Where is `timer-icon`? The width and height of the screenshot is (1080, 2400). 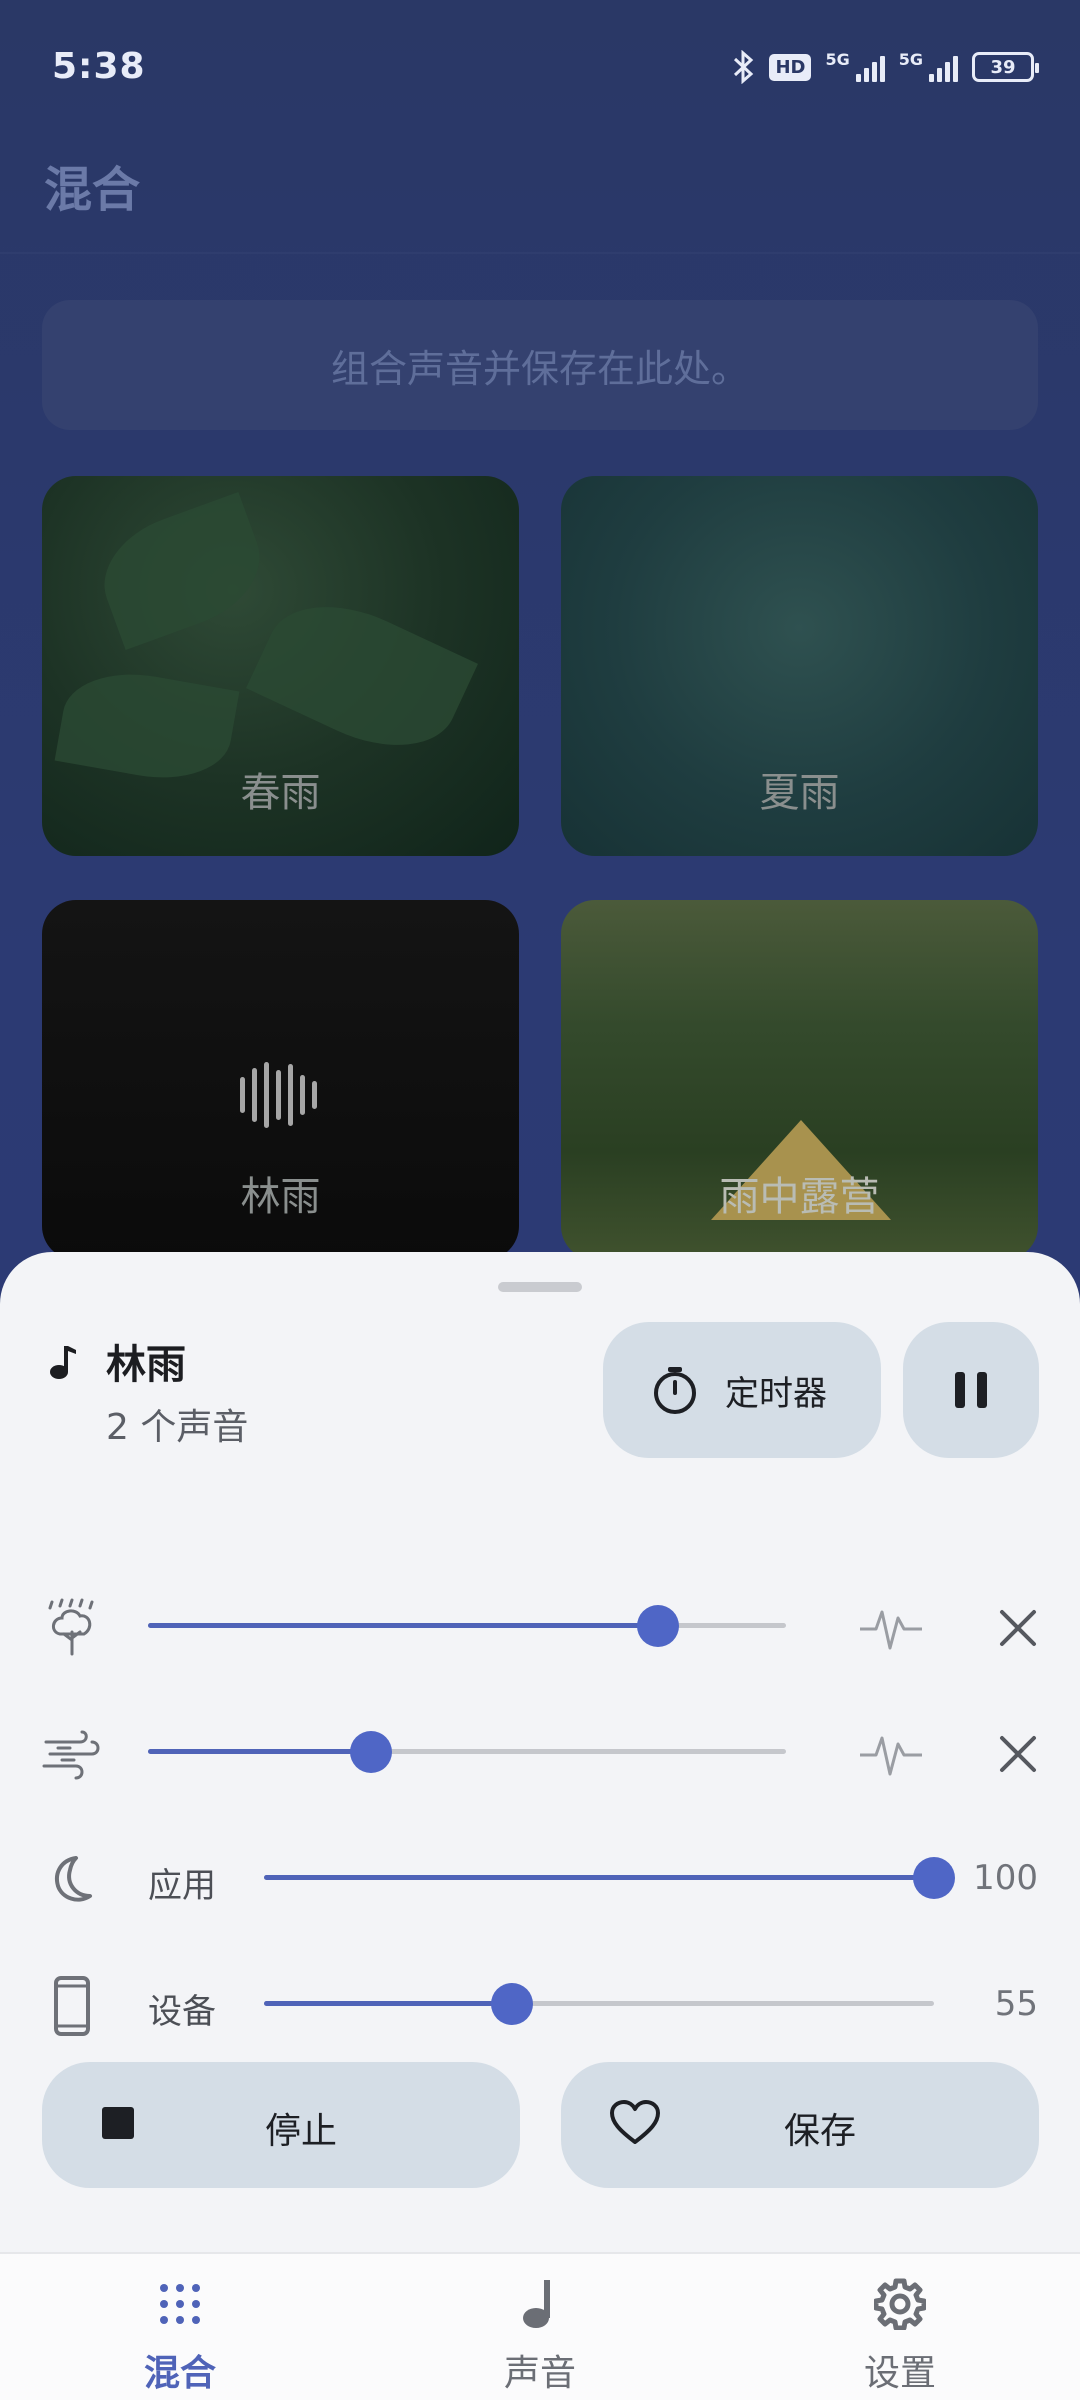 timer-icon is located at coordinates (675, 1390).